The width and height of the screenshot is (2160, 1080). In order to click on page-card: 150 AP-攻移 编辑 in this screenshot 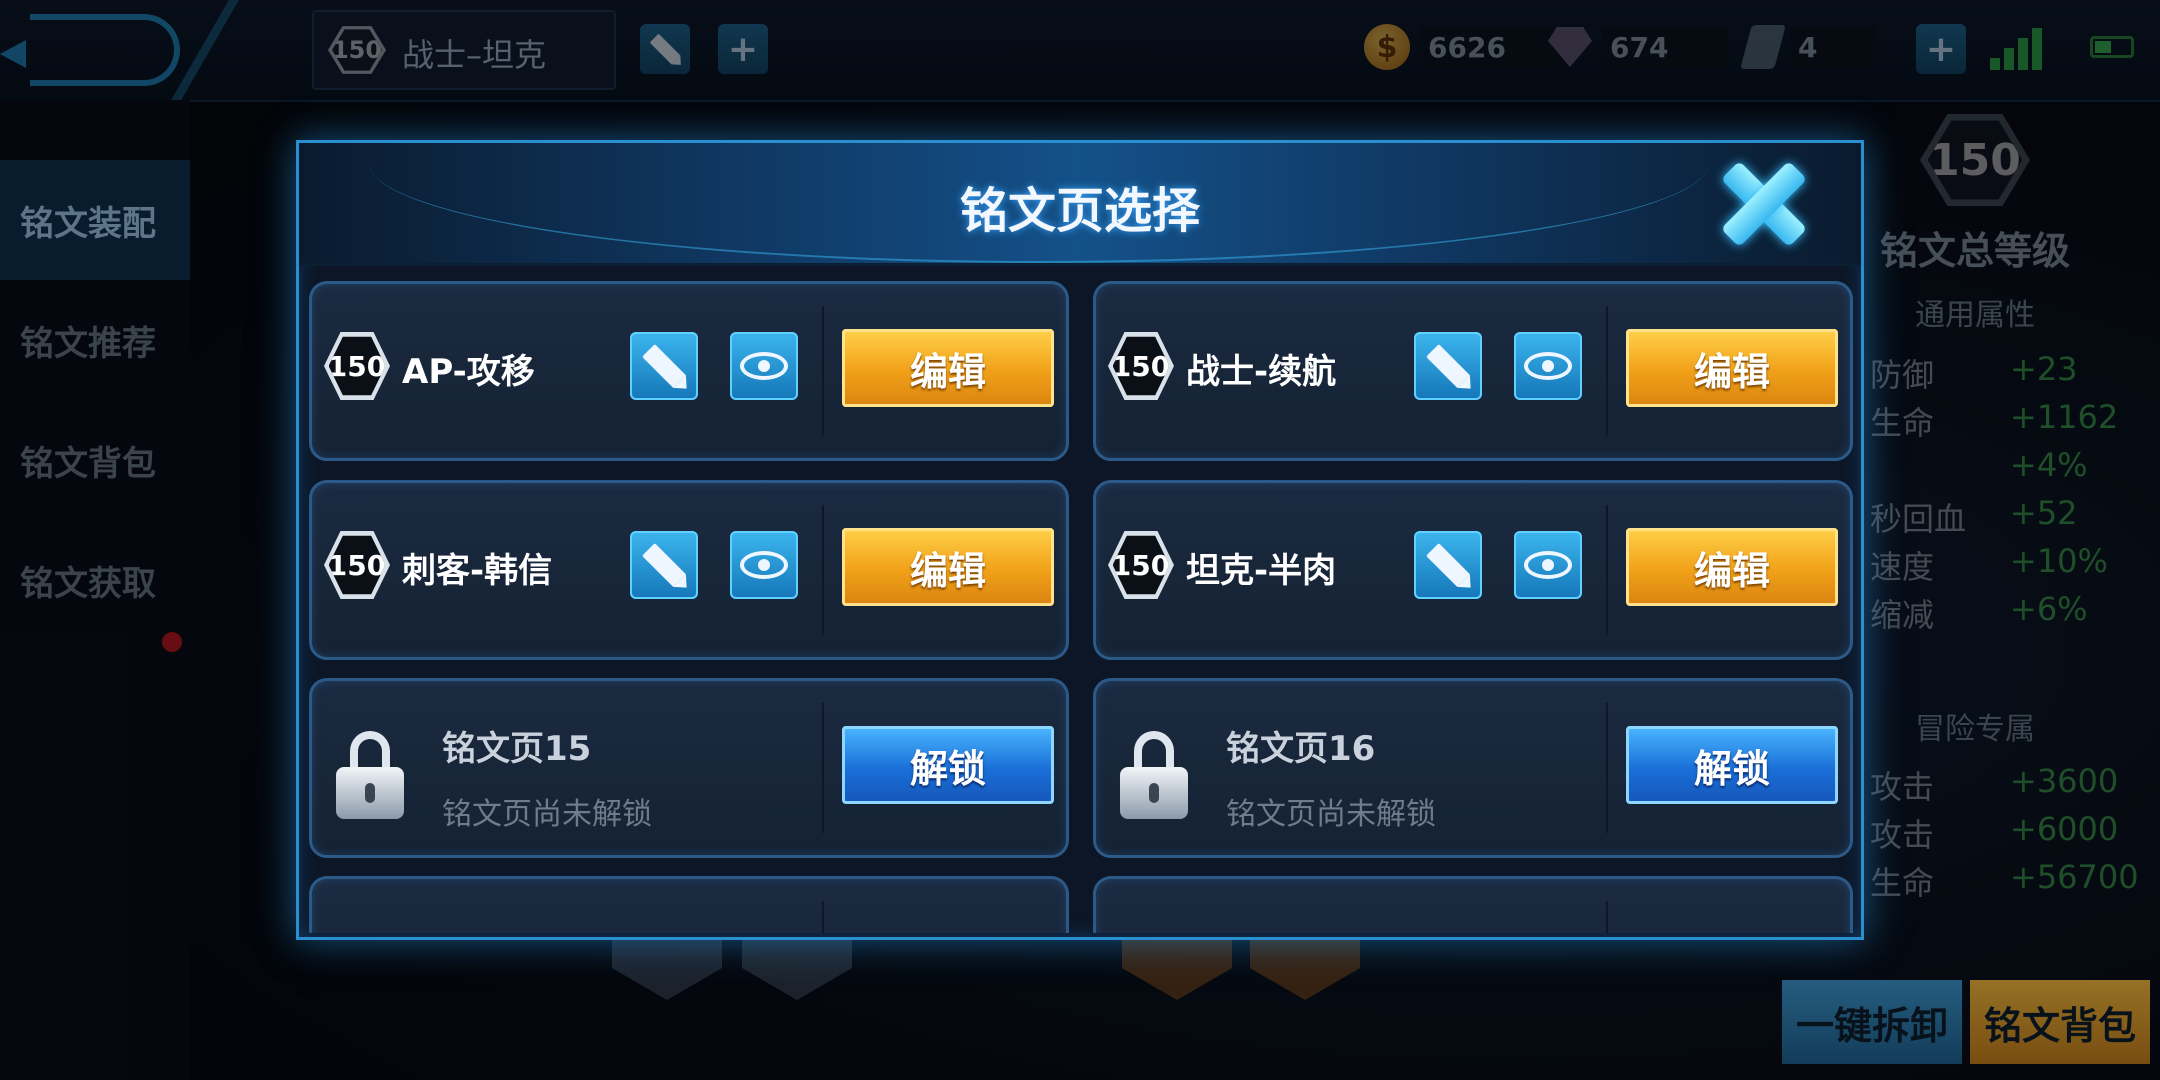, I will do `click(689, 371)`.